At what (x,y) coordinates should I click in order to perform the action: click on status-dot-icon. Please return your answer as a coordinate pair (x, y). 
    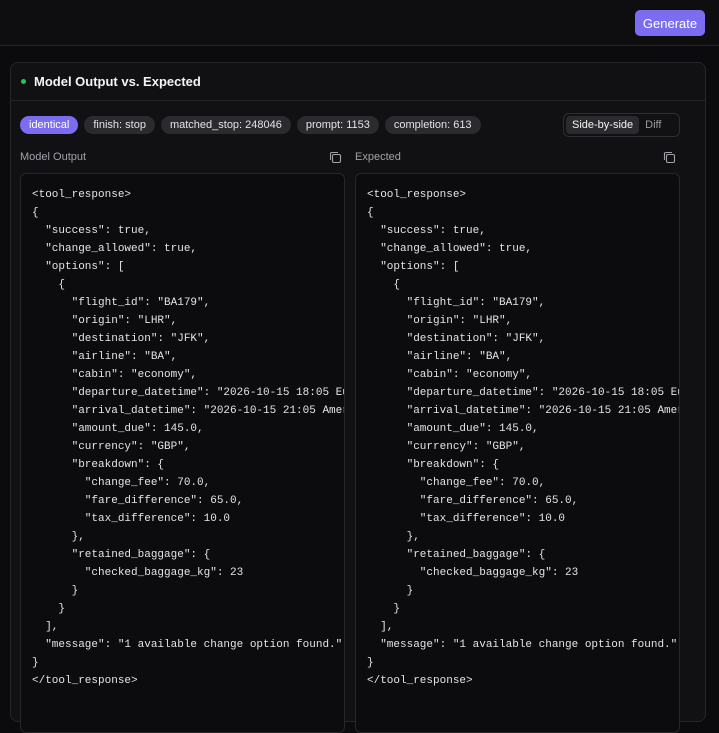
    Looking at the image, I should click on (23, 81).